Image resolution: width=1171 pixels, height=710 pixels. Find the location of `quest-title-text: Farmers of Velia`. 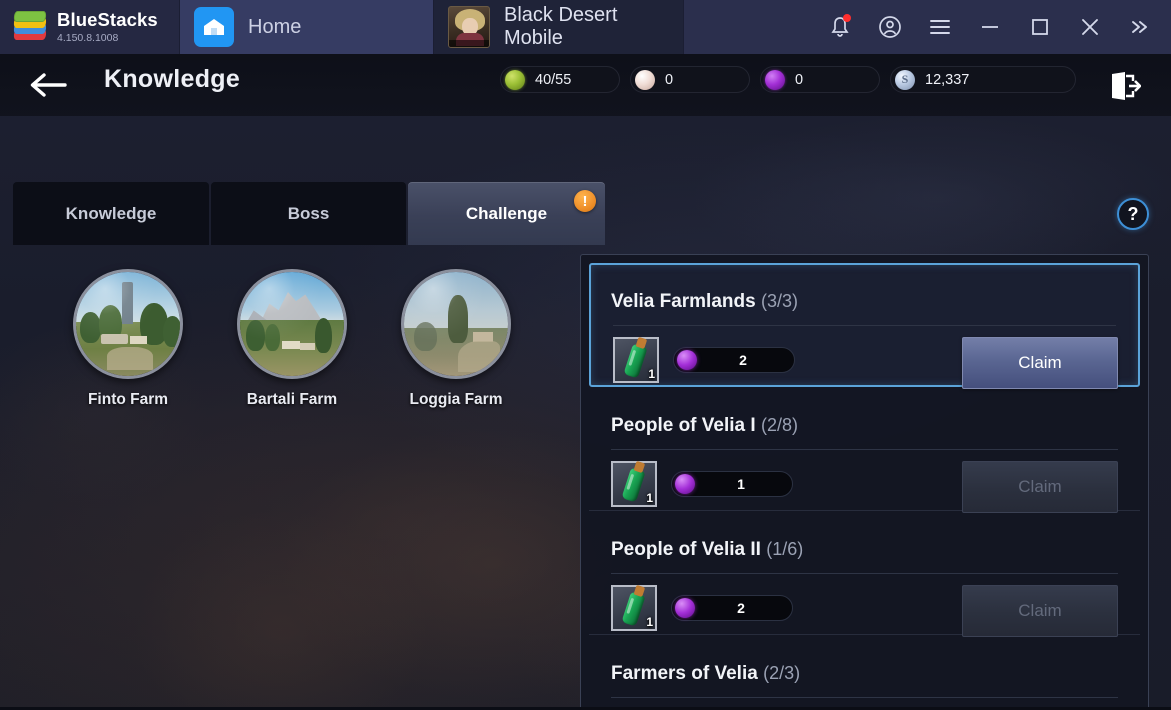

quest-title-text: Farmers of Velia is located at coordinates (684, 673).